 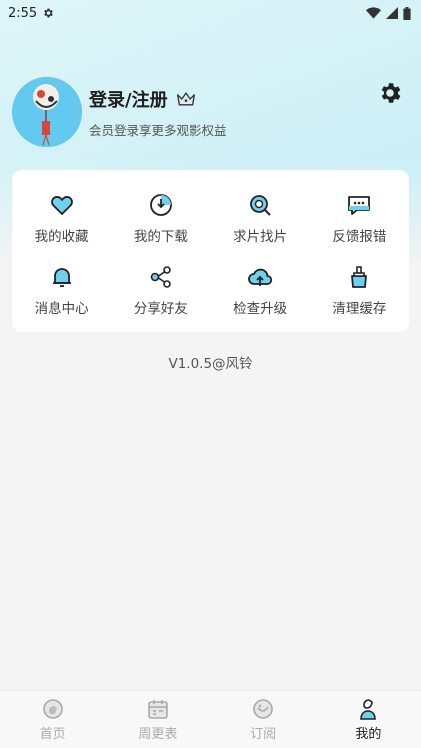 I want to click on version-text: V1.0.5@风铃, so click(x=210, y=364).